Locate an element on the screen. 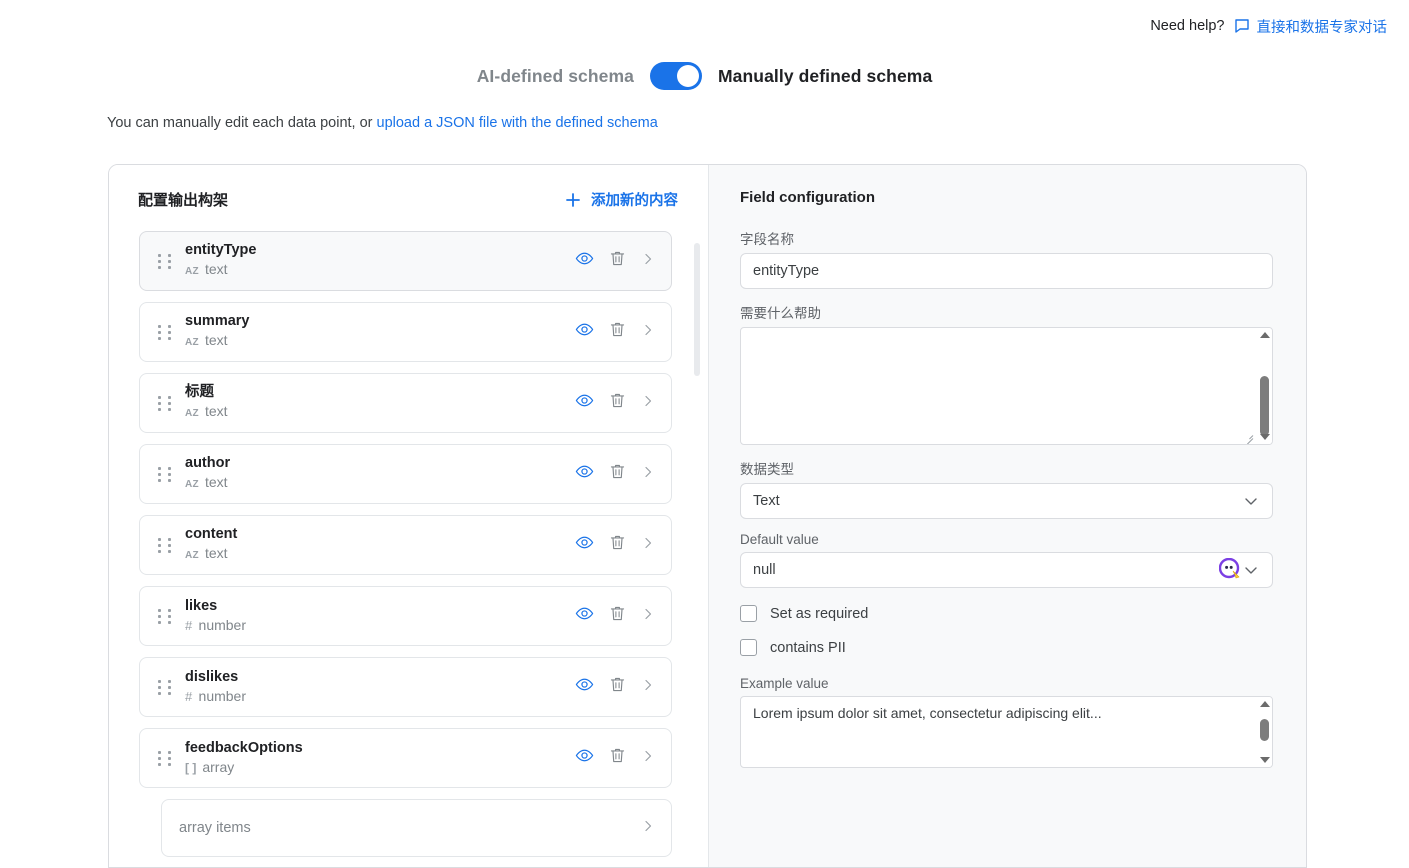  talk-to-data-expert-link: 直接和数据专家对话 is located at coordinates (1310, 26).